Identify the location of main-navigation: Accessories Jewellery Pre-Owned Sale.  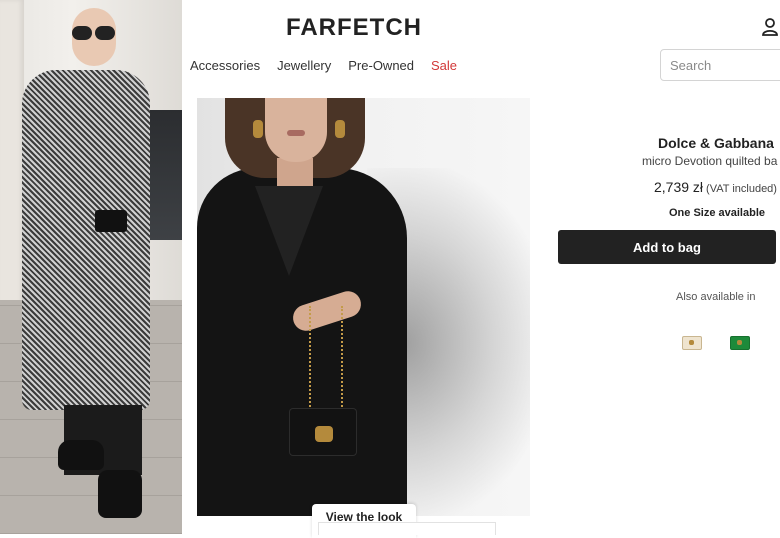
(323, 65).